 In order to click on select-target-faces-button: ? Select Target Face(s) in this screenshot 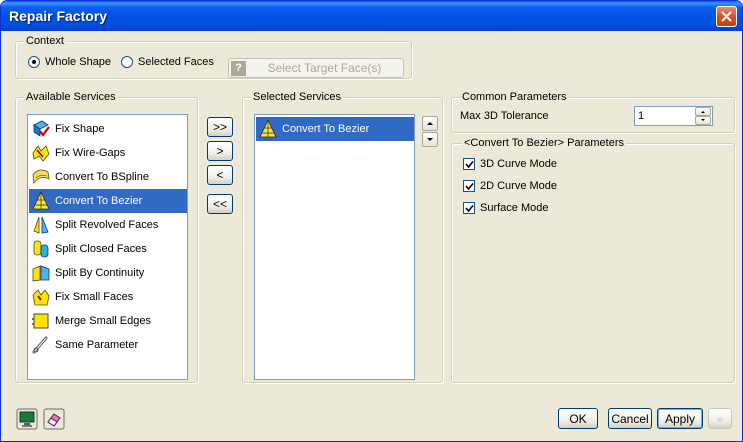, I will do `click(316, 68)`.